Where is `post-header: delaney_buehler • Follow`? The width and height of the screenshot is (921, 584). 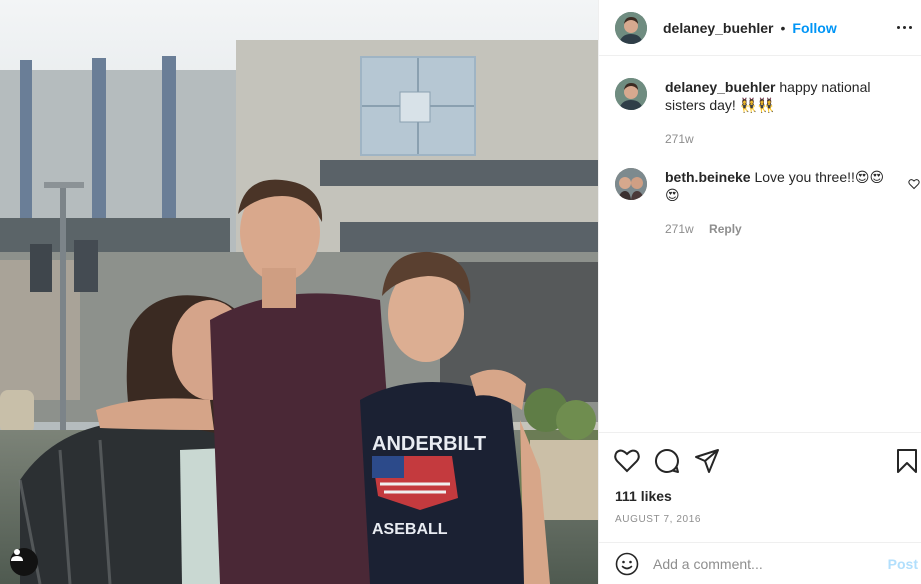 post-header: delaney_buehler • Follow is located at coordinates (760, 28).